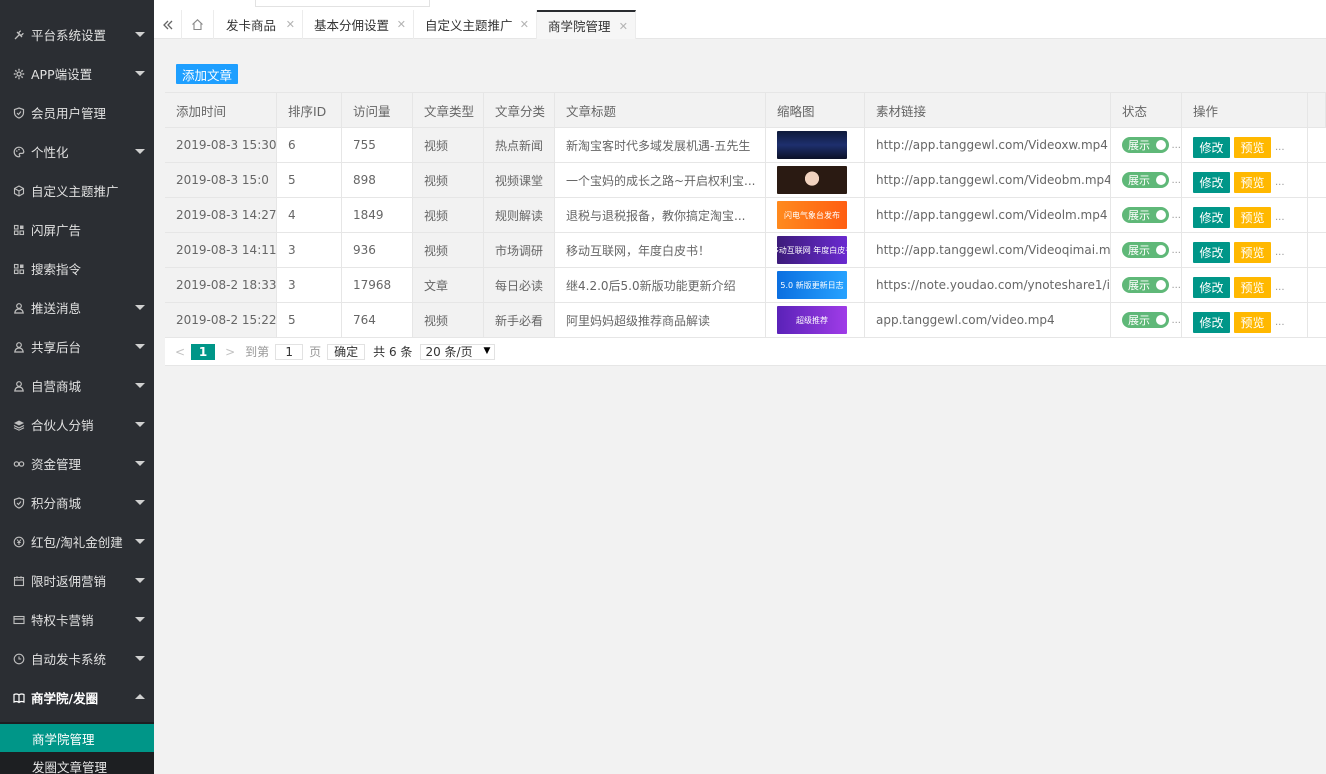  I want to click on next-page-button: >, so click(230, 352).